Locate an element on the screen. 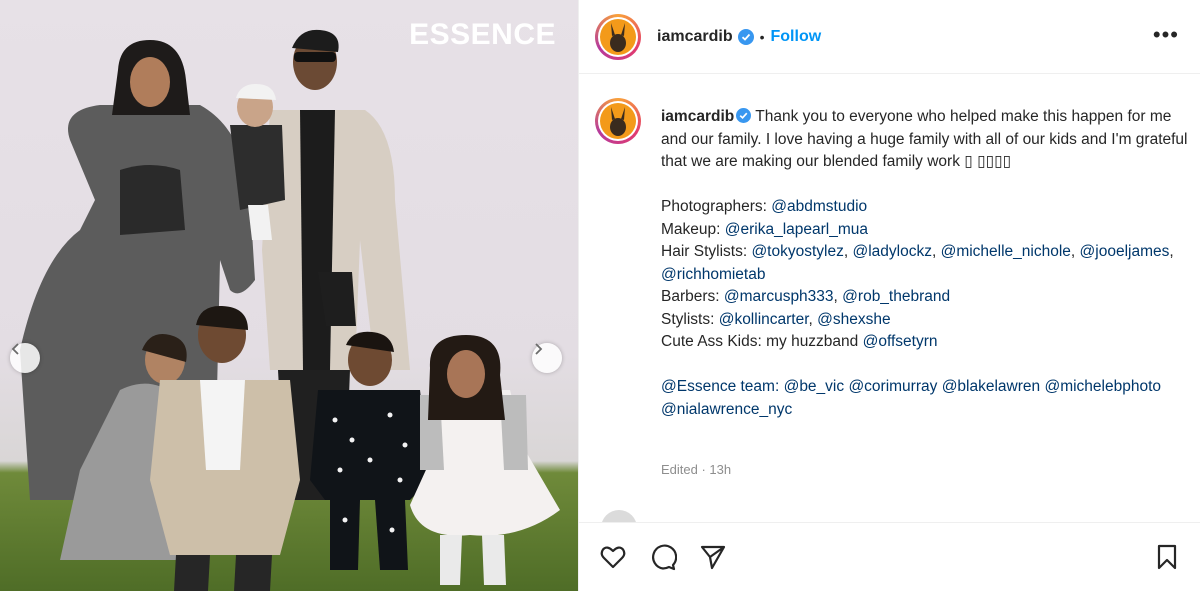 The height and width of the screenshot is (591, 1200). mention-link: @rob_thebrand is located at coordinates (896, 296).